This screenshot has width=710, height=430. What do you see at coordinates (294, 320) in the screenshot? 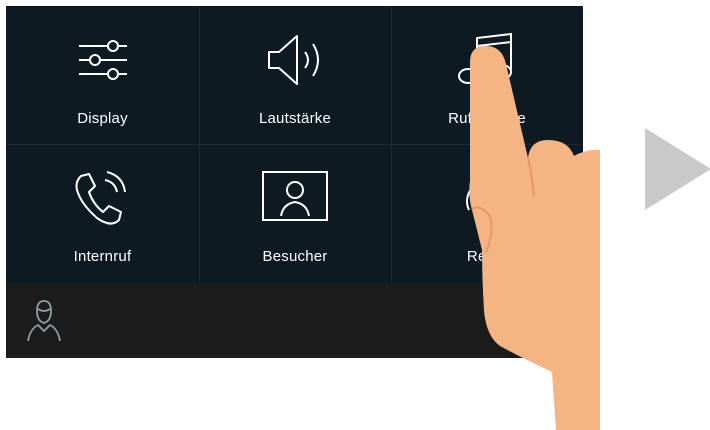
I see `bottom-bar` at bounding box center [294, 320].